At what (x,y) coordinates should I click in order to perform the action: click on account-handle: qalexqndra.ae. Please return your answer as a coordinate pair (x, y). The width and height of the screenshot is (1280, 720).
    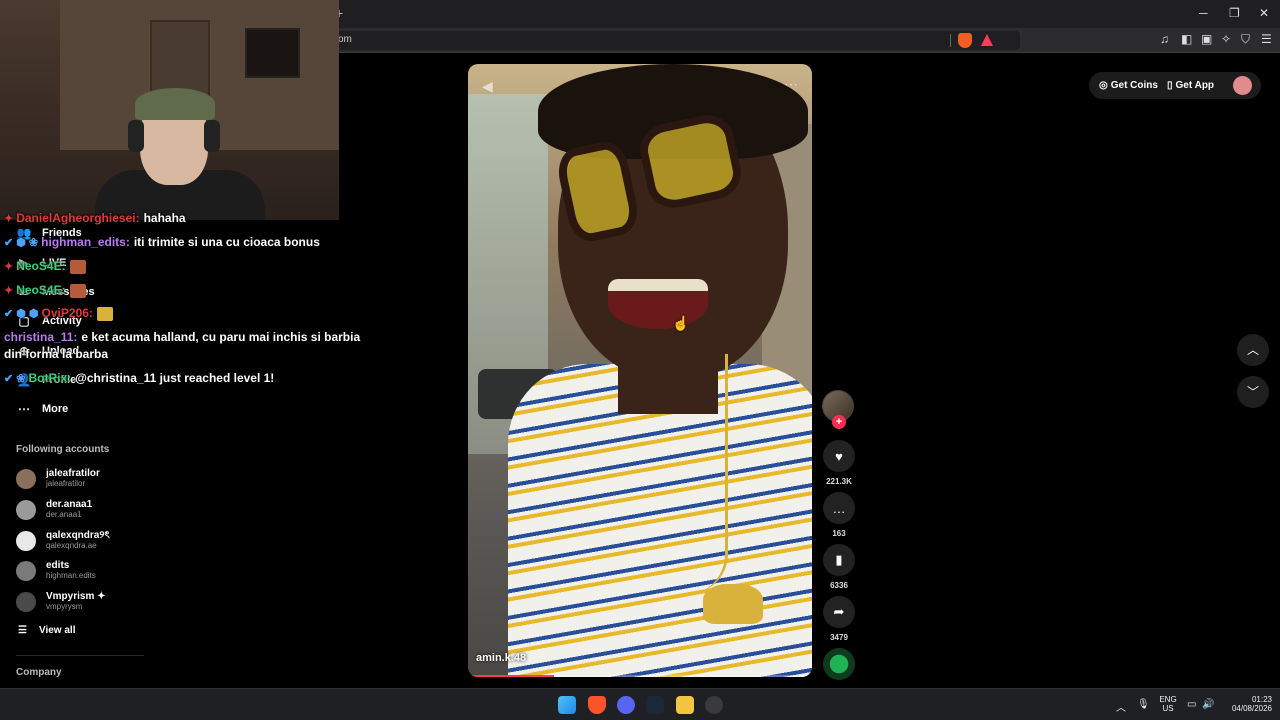
    Looking at the image, I should click on (71, 545).